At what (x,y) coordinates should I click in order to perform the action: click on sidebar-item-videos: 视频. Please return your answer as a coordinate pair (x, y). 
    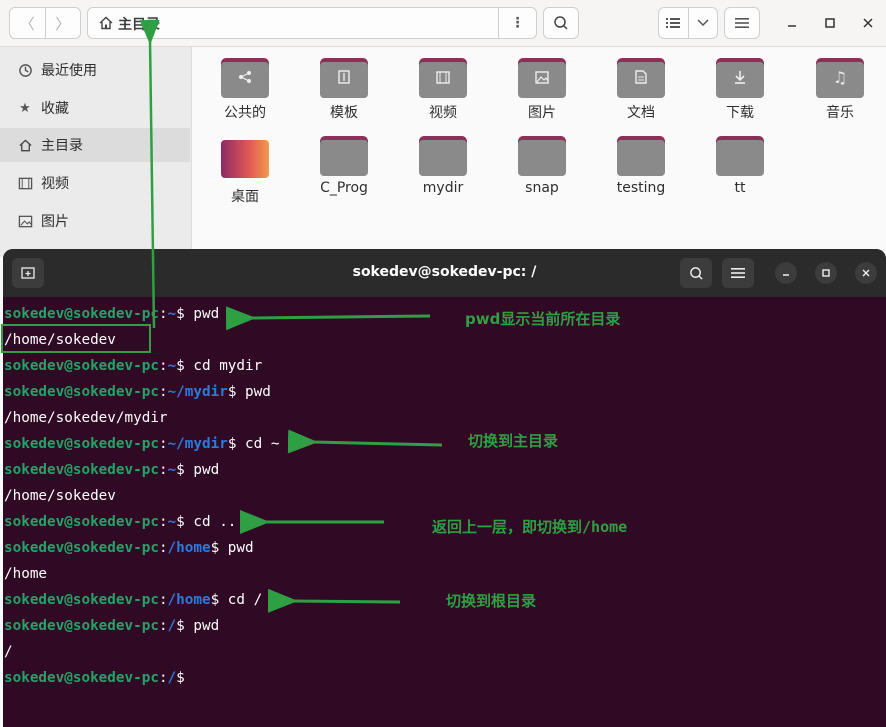
    Looking at the image, I should click on (95, 183).